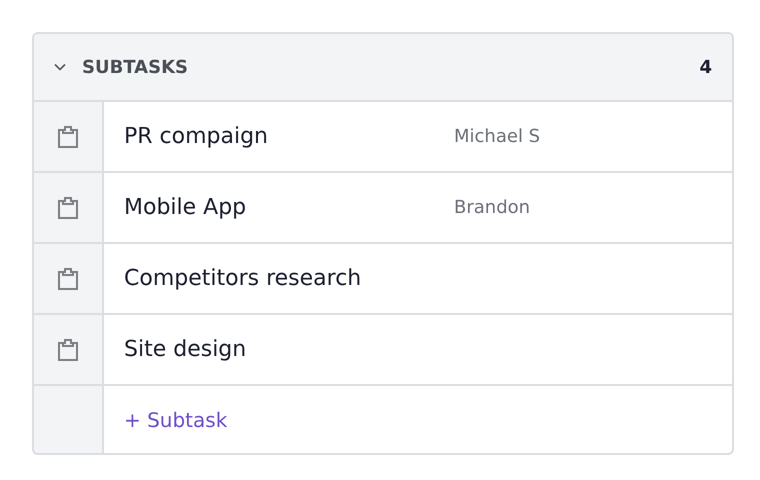  Describe the element at coordinates (60, 67) in the screenshot. I see `chevron-icon` at that location.